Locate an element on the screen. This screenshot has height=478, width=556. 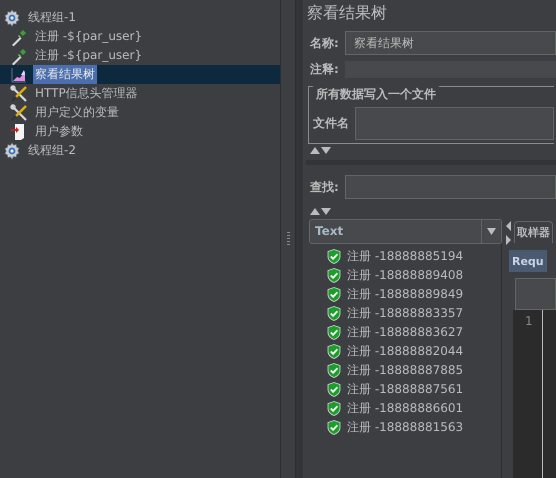
comment-label: 注释: is located at coordinates (324, 69).